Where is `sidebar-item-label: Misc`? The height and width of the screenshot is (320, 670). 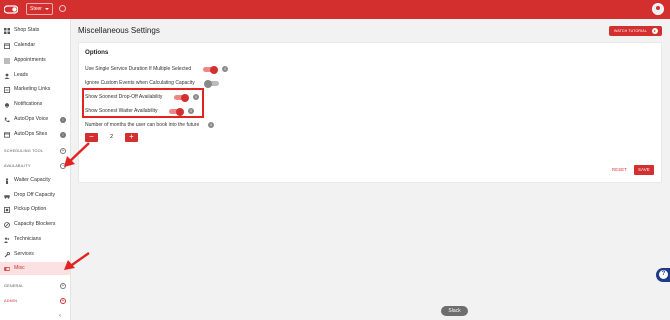 sidebar-item-label: Misc is located at coordinates (19, 268).